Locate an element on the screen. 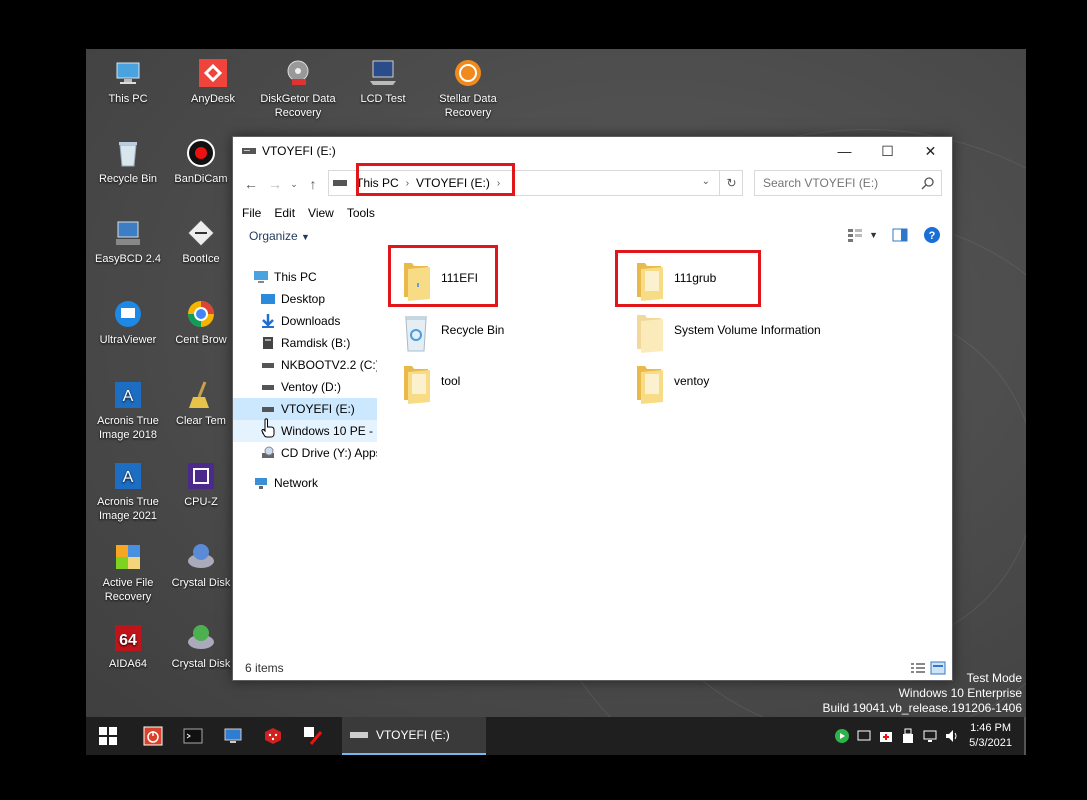 This screenshot has width=1087, height=800. taskbar-network-tool-button is located at coordinates (233, 736).